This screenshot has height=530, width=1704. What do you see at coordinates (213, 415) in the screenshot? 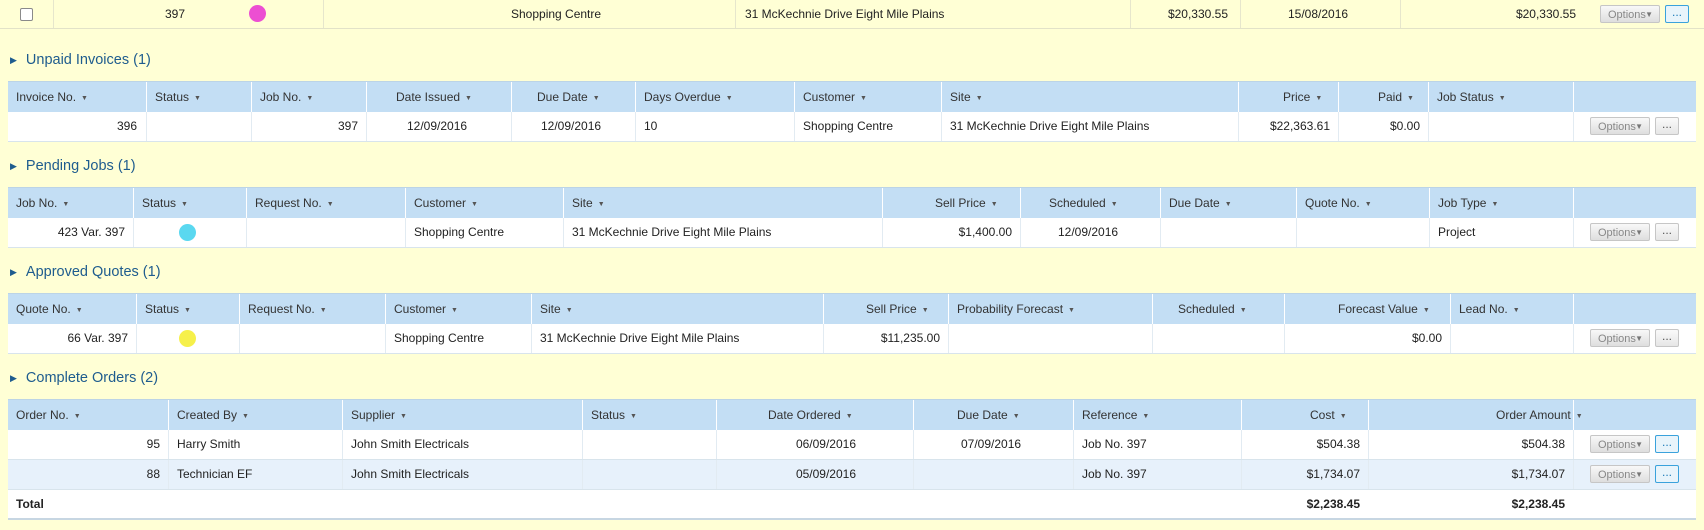
I see `col-created-by: Created By ▼` at bounding box center [213, 415].